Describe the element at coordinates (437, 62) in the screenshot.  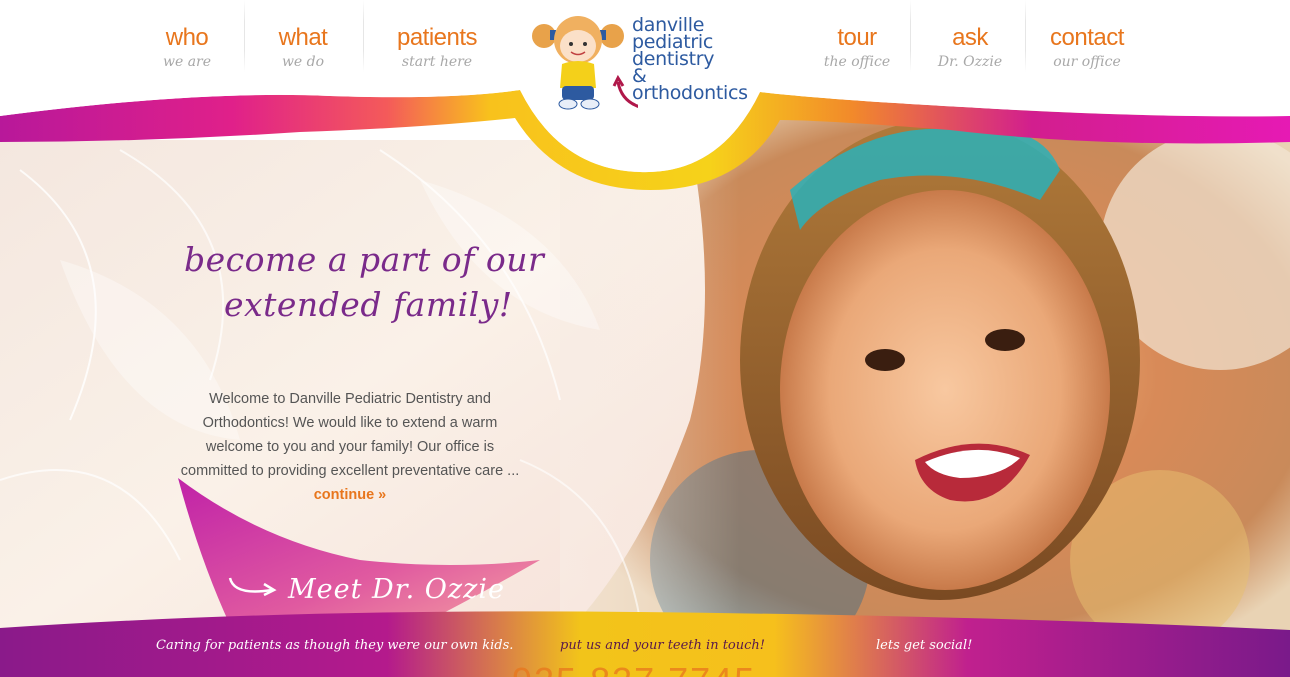
I see `nav-patients-sub: start here` at that location.